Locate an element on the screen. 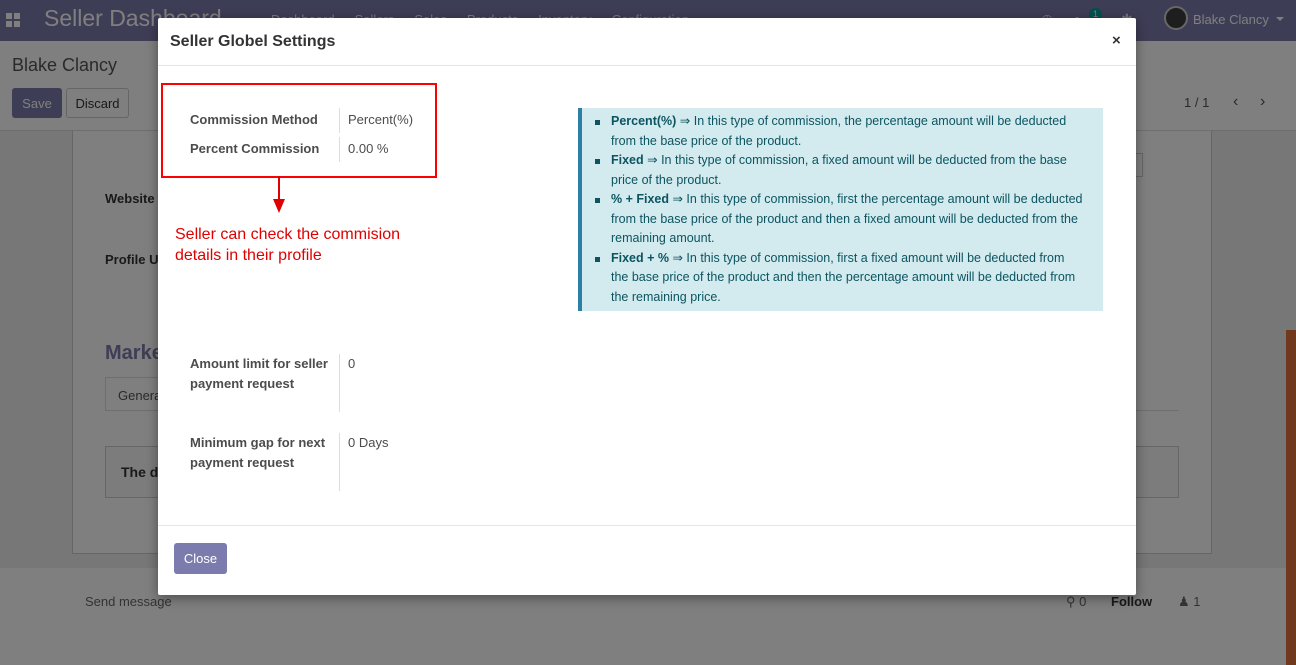  modal-header: Seller Globel Settings × is located at coordinates (647, 42).